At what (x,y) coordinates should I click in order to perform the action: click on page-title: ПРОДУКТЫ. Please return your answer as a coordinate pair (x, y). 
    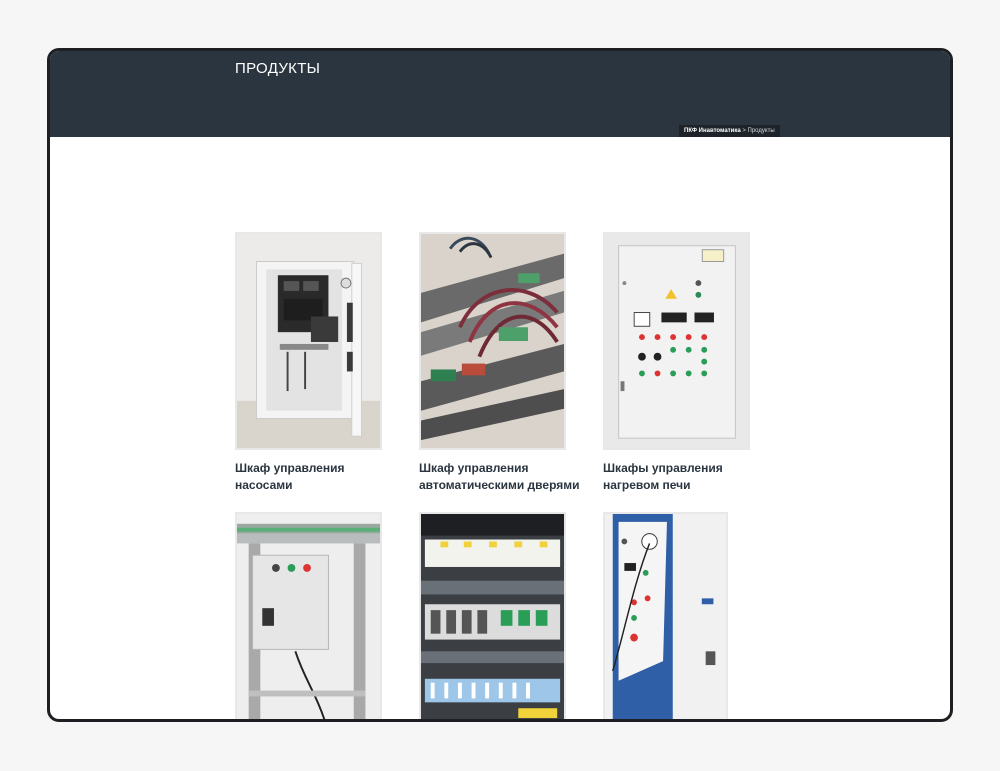
    Looking at the image, I should click on (278, 68).